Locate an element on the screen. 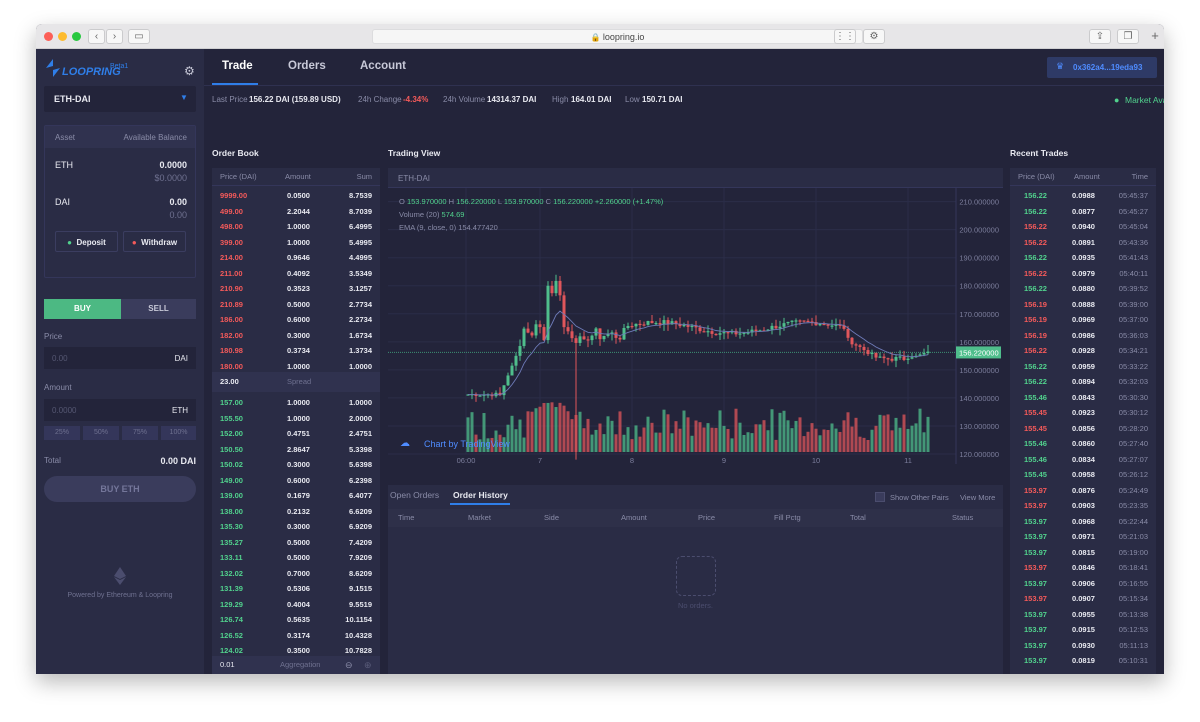 The height and width of the screenshot is (722, 1200). close-window-button is located at coordinates (48, 36).